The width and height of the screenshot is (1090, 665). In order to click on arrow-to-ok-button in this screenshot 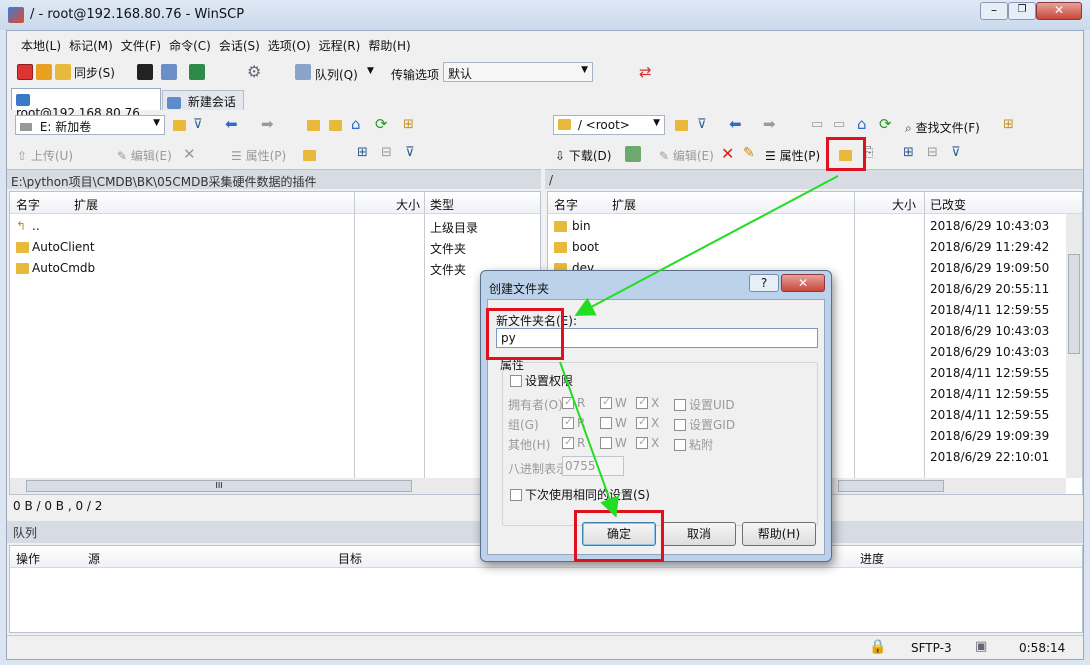, I will do `click(589, 439)`.